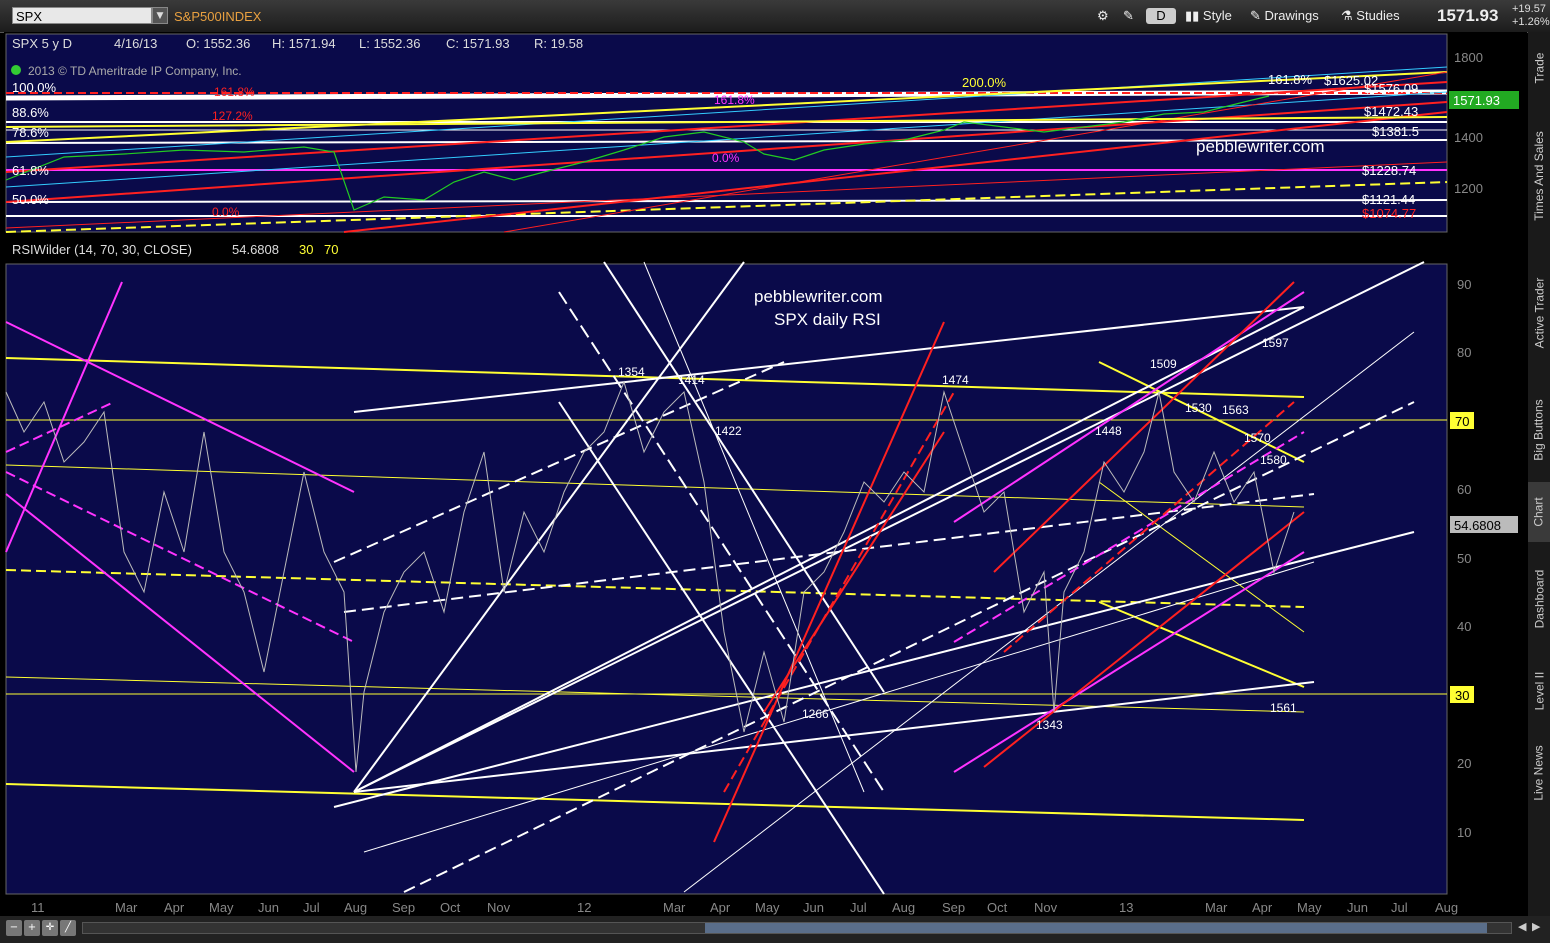  What do you see at coordinates (1388, 199) in the screenshot?
I see `price-level-label: $1121.44` at bounding box center [1388, 199].